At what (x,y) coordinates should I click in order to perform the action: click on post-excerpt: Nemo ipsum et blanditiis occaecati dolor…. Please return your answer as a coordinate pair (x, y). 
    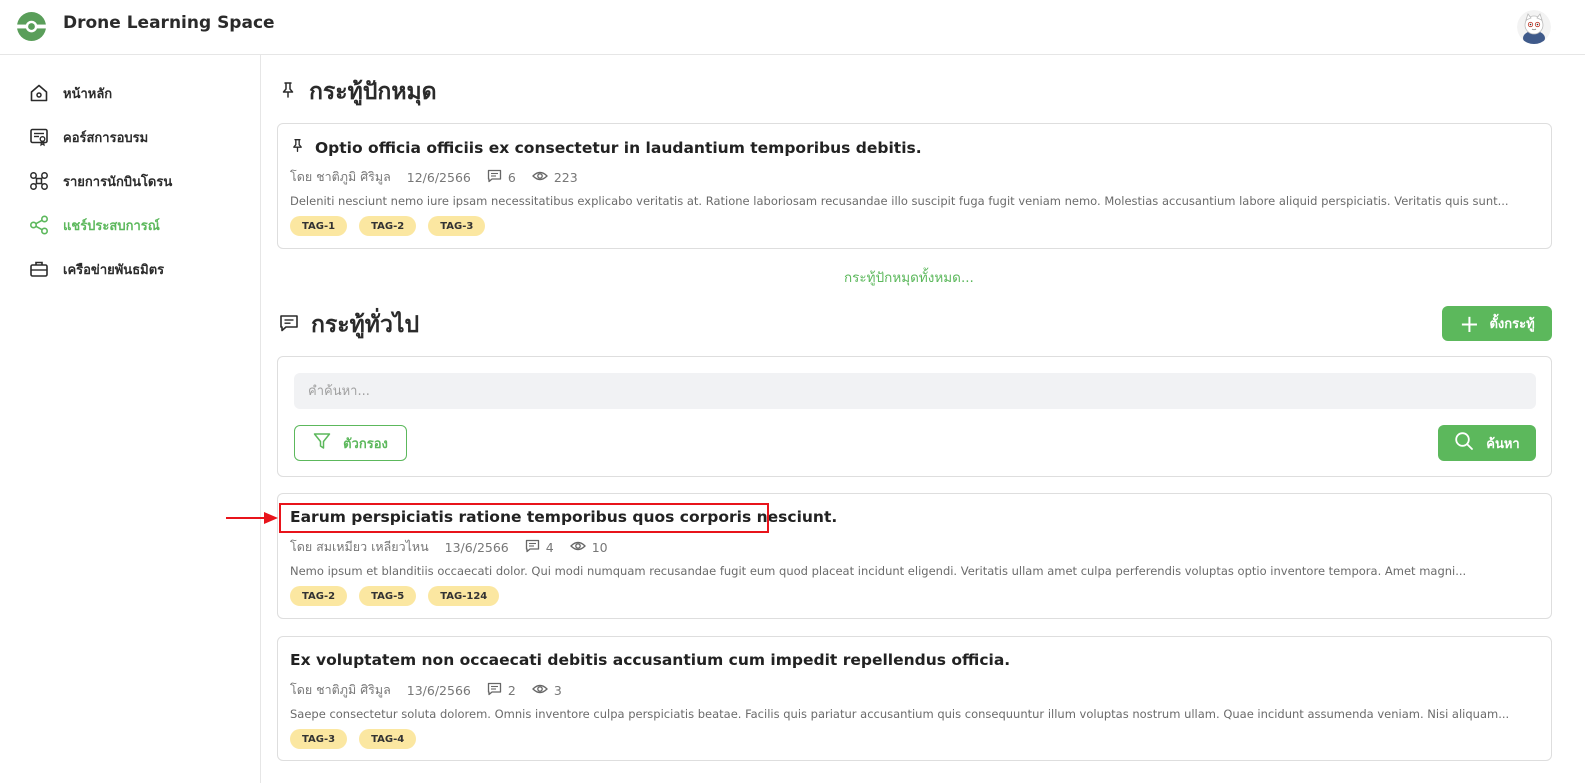
    Looking at the image, I should click on (878, 571).